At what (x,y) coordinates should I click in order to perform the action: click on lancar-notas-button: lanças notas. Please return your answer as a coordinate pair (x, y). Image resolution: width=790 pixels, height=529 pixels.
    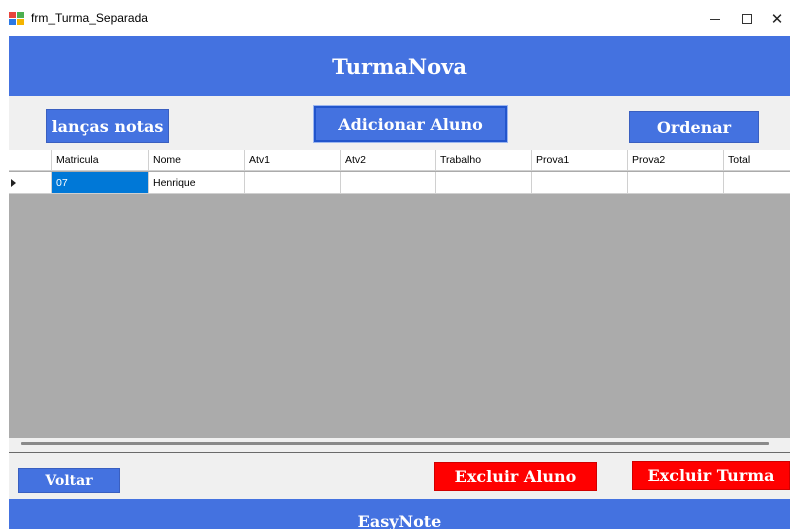
    Looking at the image, I should click on (107, 126).